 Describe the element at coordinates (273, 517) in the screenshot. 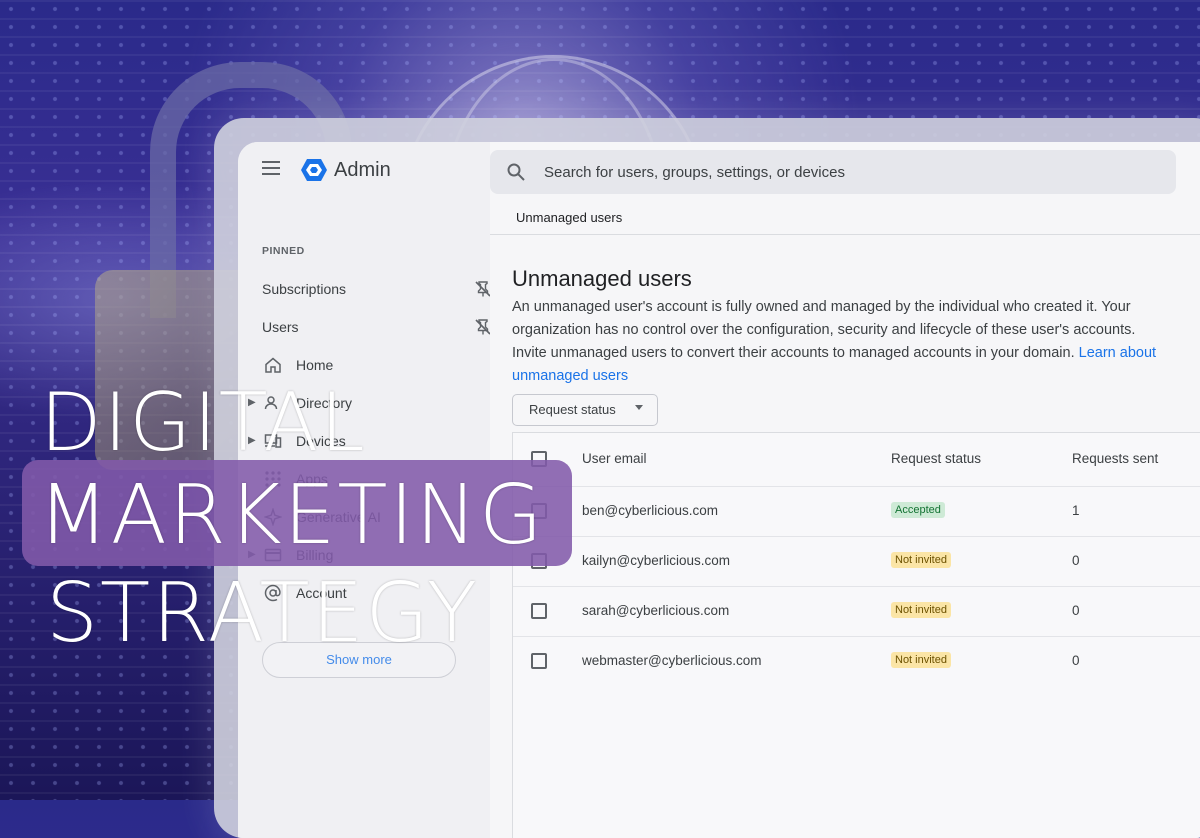

I see `sparkle-icon` at that location.